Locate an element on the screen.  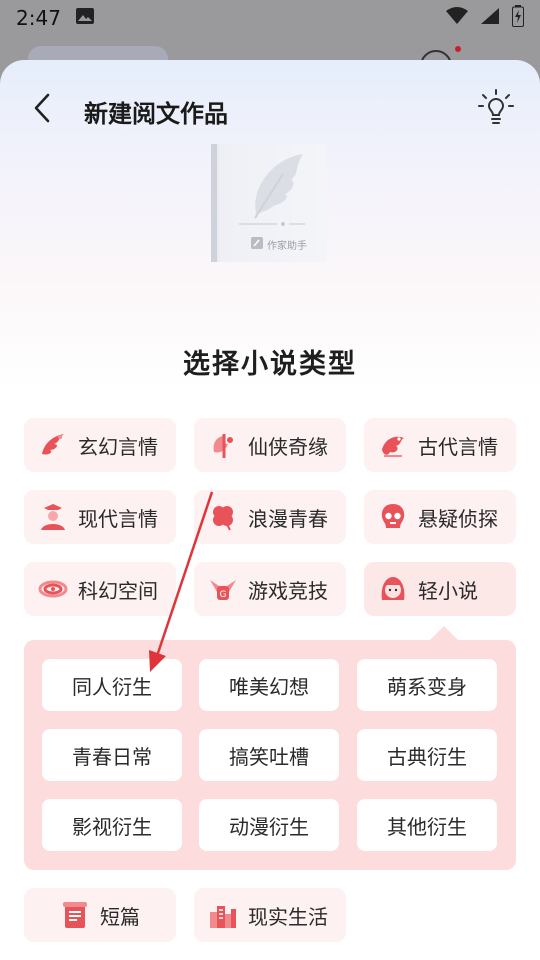
subgenre-aesthetic-fantasy: 唯美幻想 is located at coordinates (269, 685).